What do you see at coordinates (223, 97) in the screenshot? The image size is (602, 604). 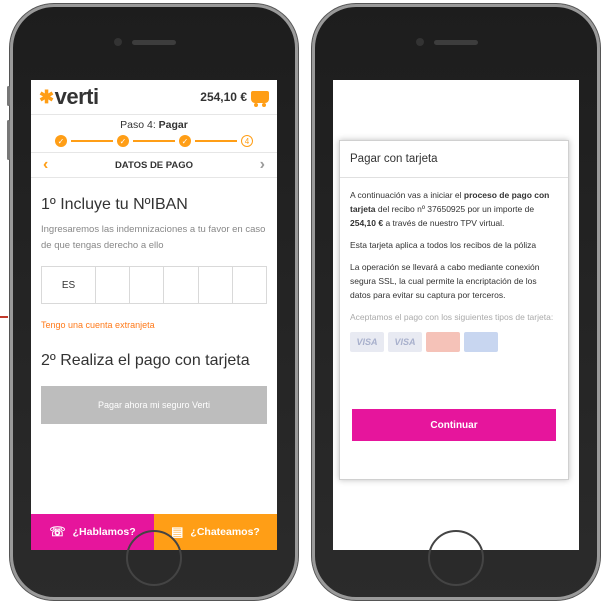 I see `cart-total: 254,10 €` at bounding box center [223, 97].